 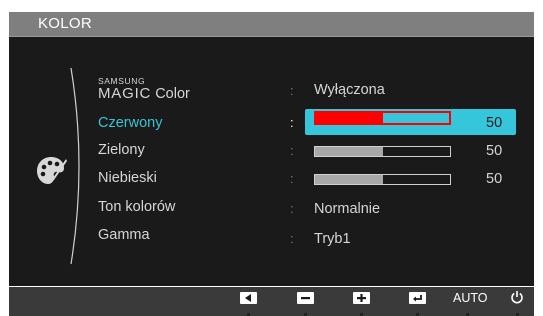 What do you see at coordinates (121, 150) in the screenshot?
I see `menu-item-green: Zielony` at bounding box center [121, 150].